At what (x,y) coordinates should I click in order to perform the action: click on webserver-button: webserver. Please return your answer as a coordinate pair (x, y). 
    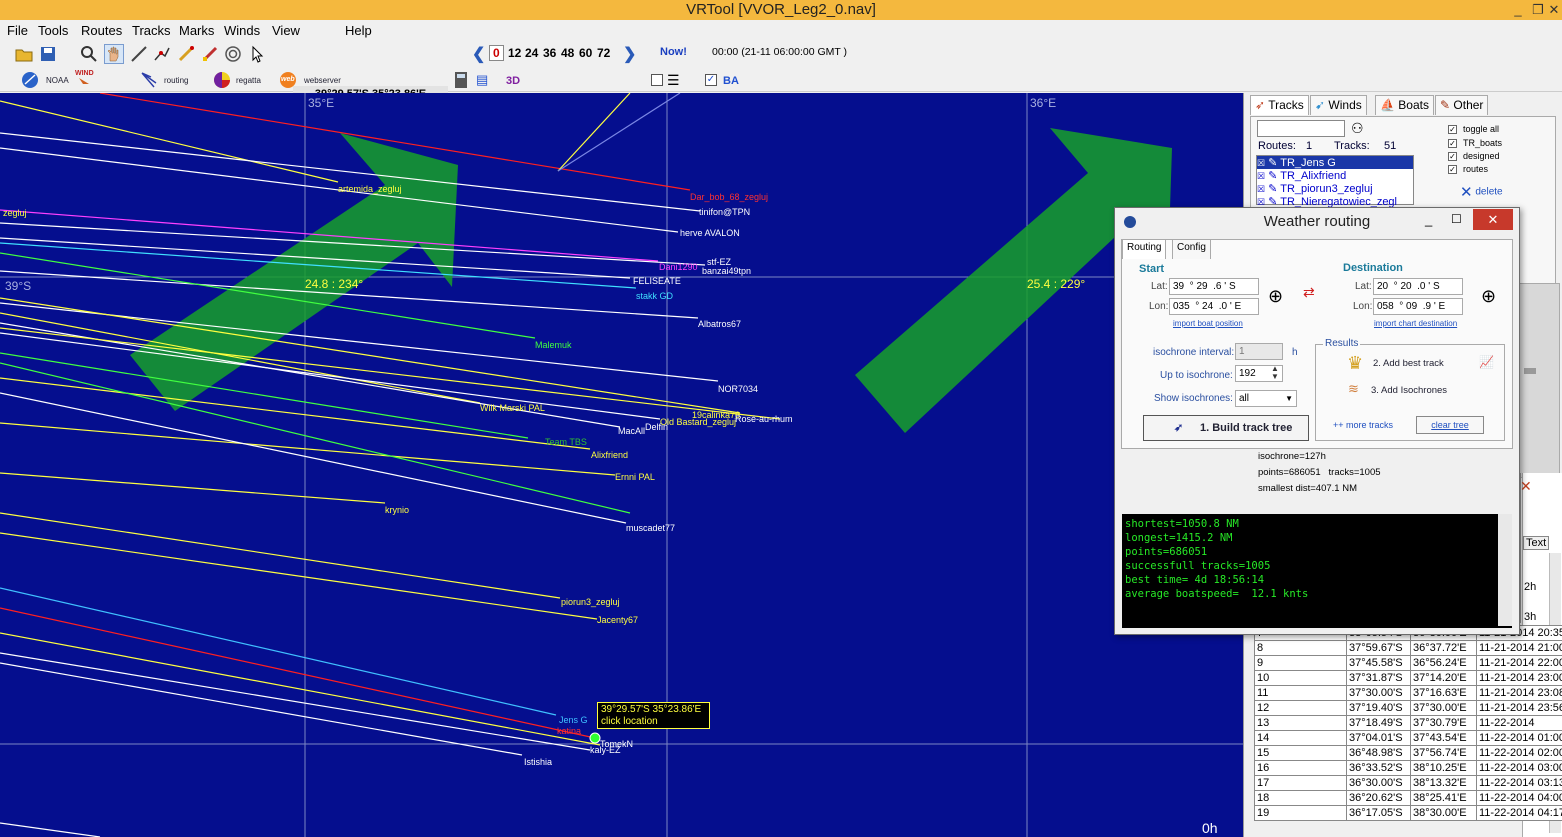
    Looking at the image, I should click on (322, 80).